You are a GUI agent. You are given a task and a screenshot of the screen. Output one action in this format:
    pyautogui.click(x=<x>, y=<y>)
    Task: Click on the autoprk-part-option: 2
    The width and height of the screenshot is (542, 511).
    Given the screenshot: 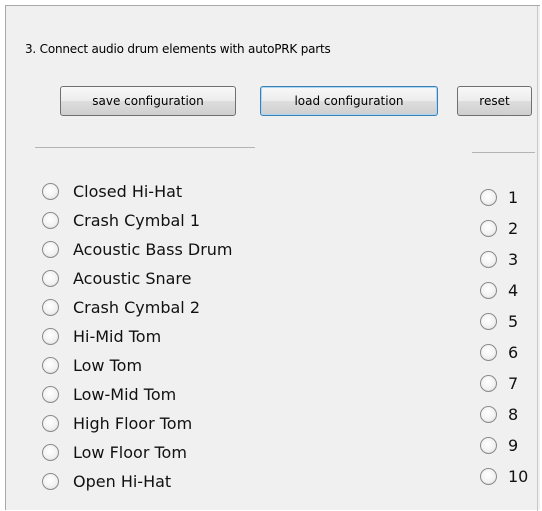 What is the action you would take?
    pyautogui.click(x=504, y=228)
    